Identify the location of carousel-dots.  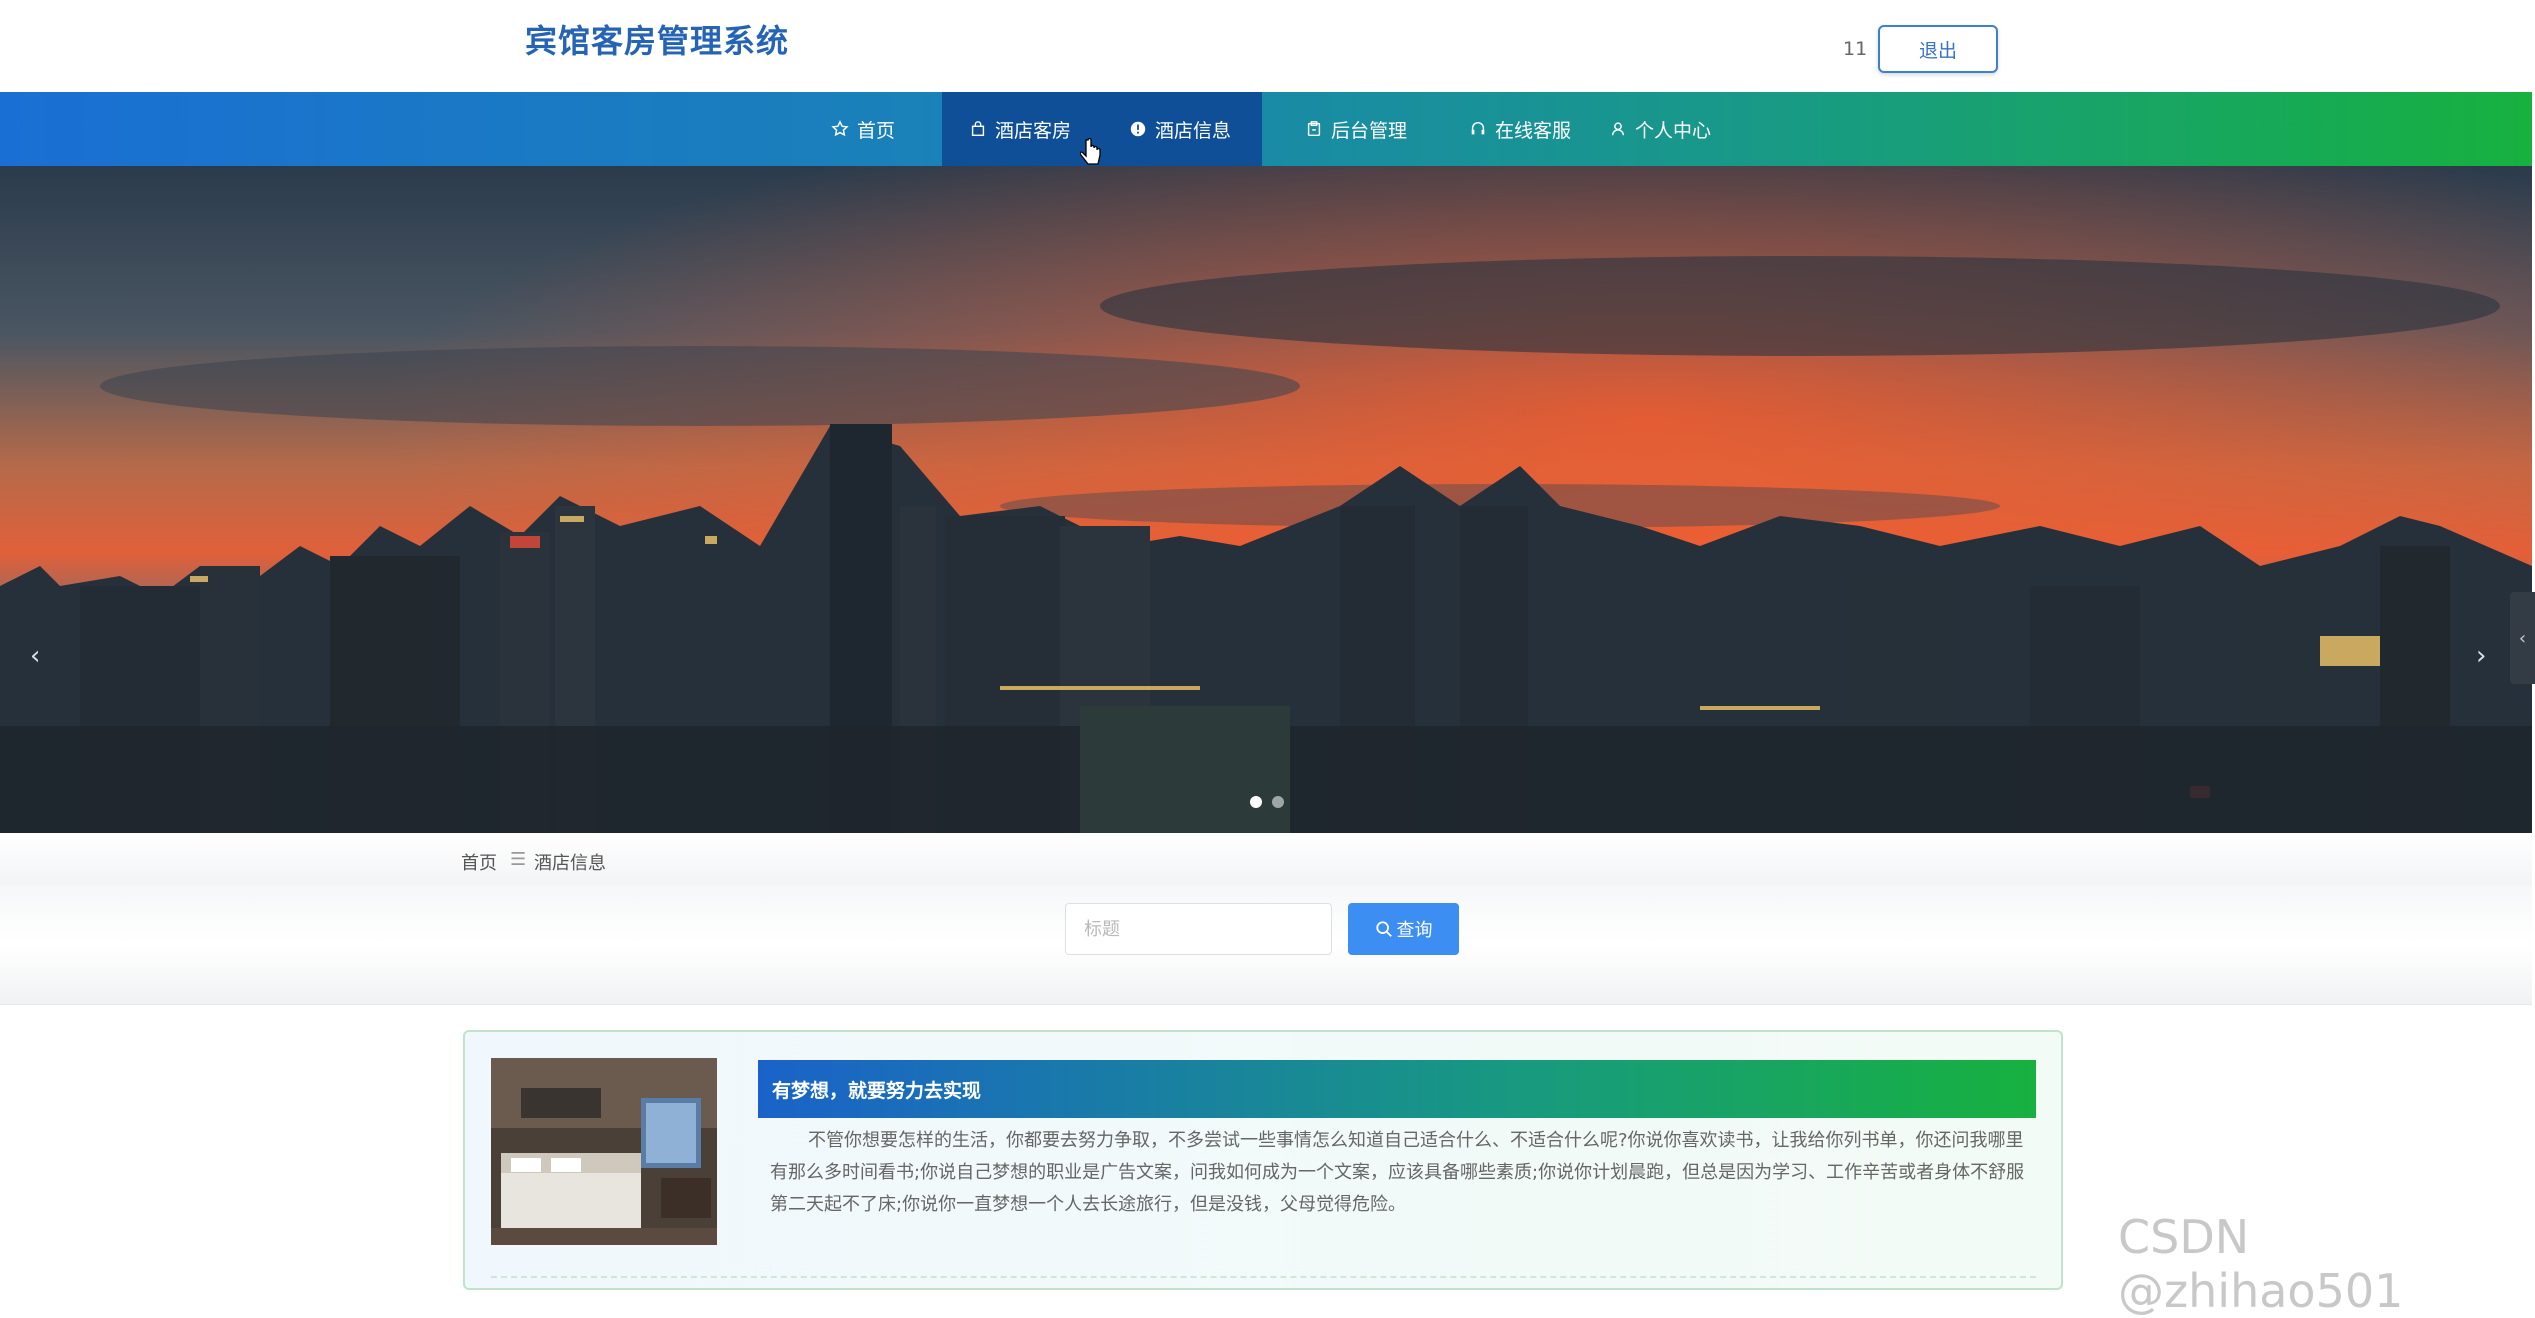
(1267, 802).